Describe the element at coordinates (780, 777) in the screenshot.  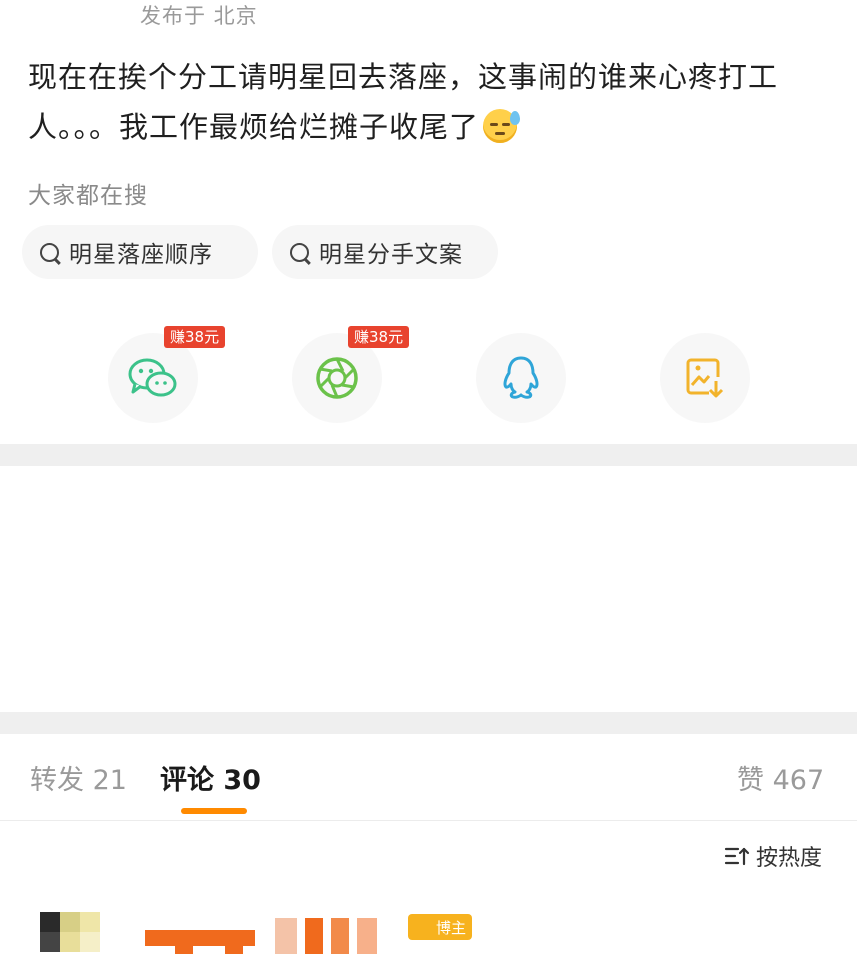
I see `tab-like: 赞 467` at that location.